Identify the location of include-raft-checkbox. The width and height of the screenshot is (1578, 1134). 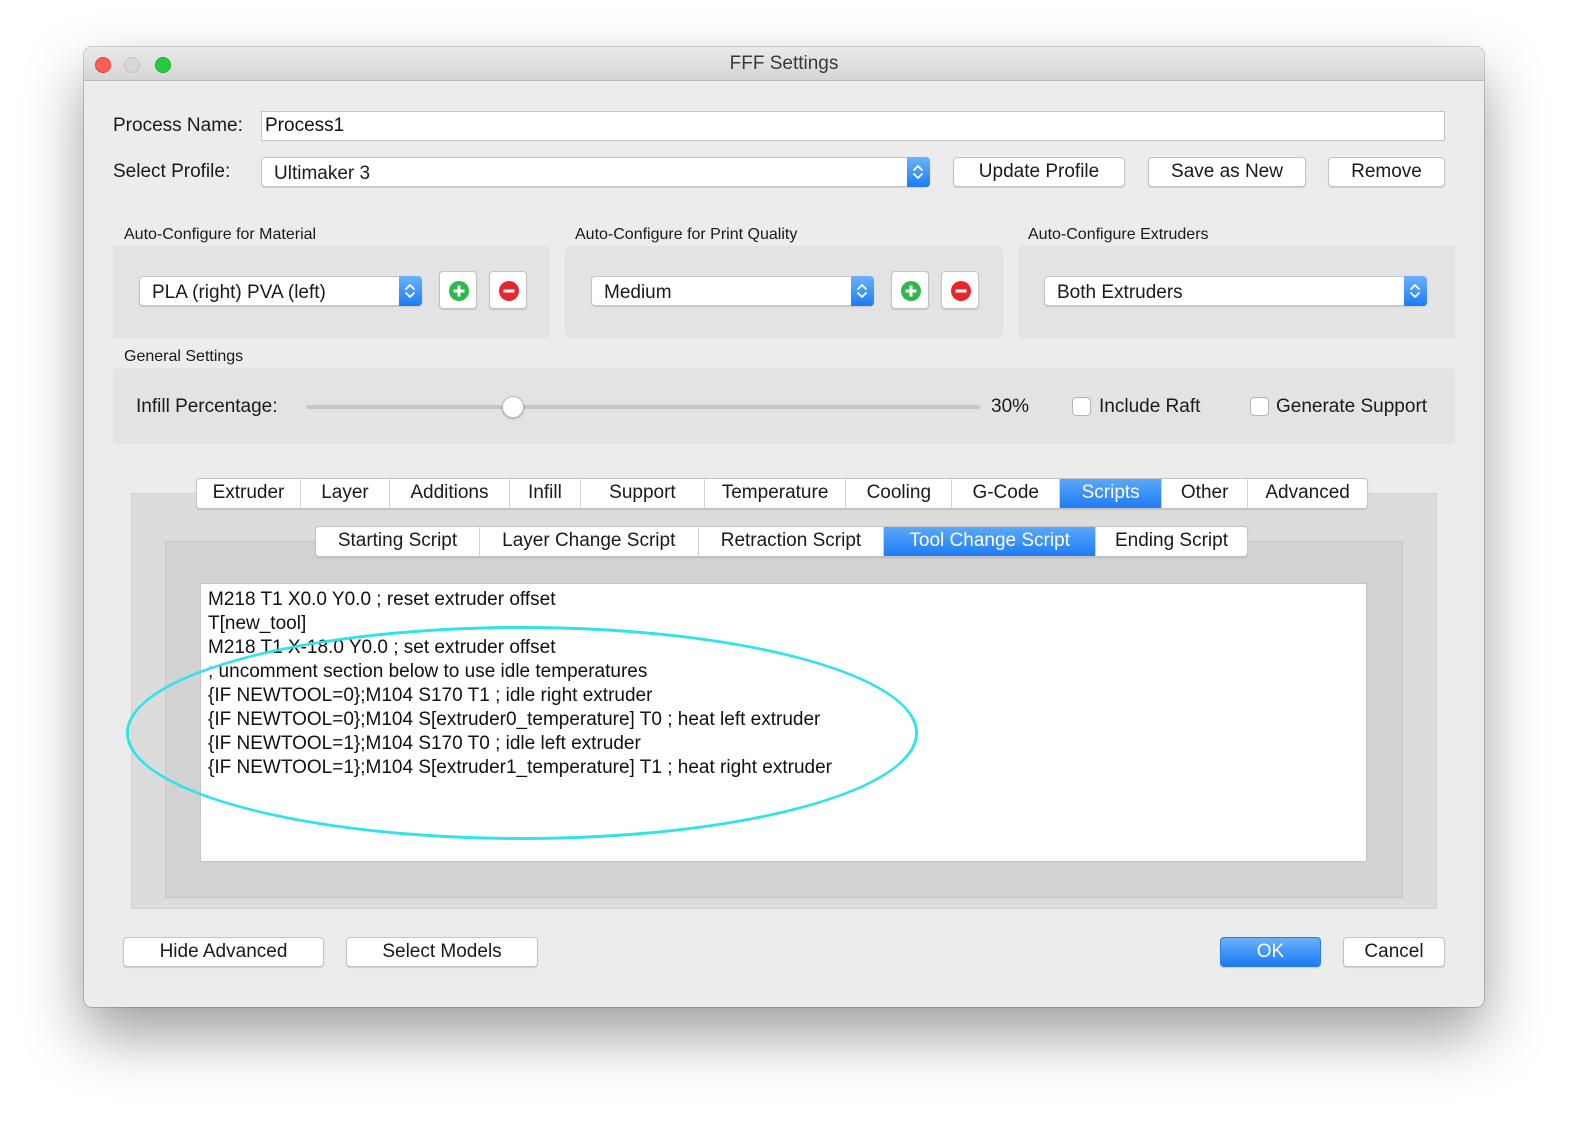
(1081, 406).